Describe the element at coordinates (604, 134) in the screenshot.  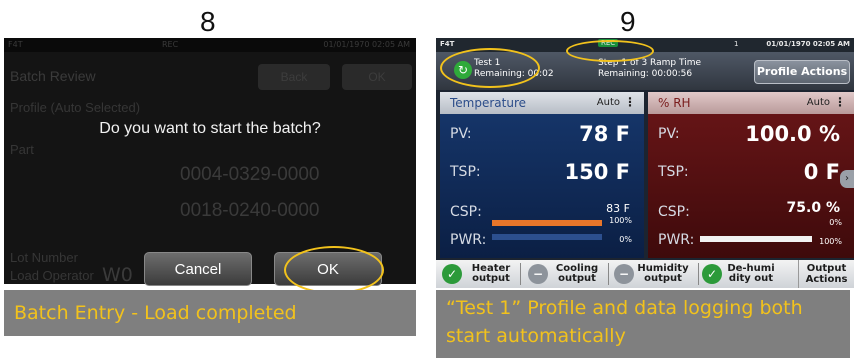
I see `pv-value: 78 F` at that location.